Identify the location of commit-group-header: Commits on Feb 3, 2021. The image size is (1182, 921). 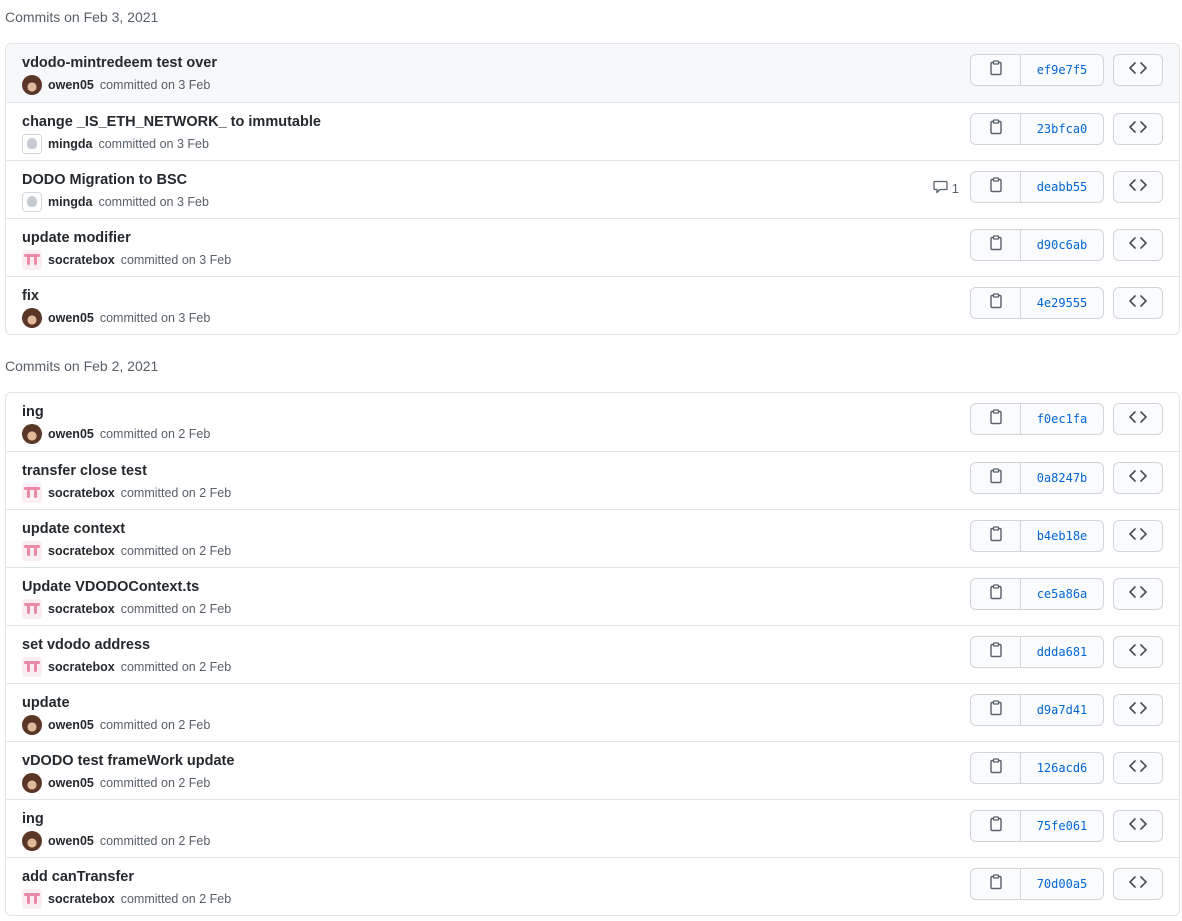
(82, 17).